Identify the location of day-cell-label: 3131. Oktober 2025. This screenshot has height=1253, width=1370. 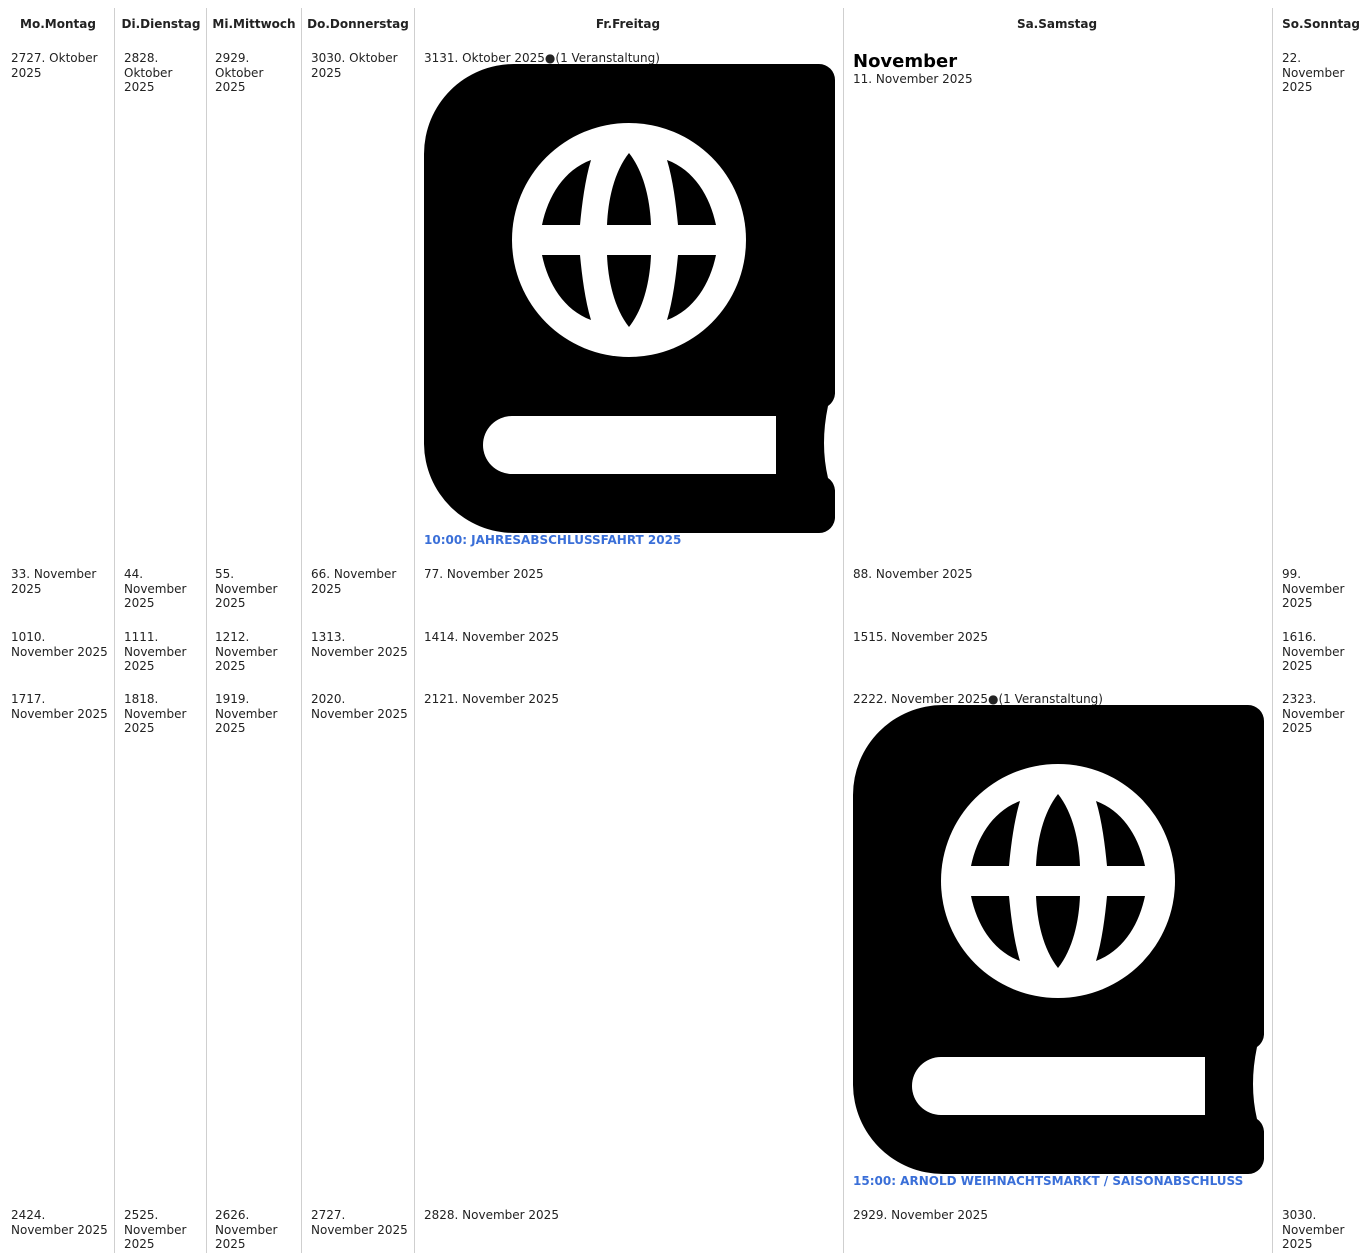
(484, 58).